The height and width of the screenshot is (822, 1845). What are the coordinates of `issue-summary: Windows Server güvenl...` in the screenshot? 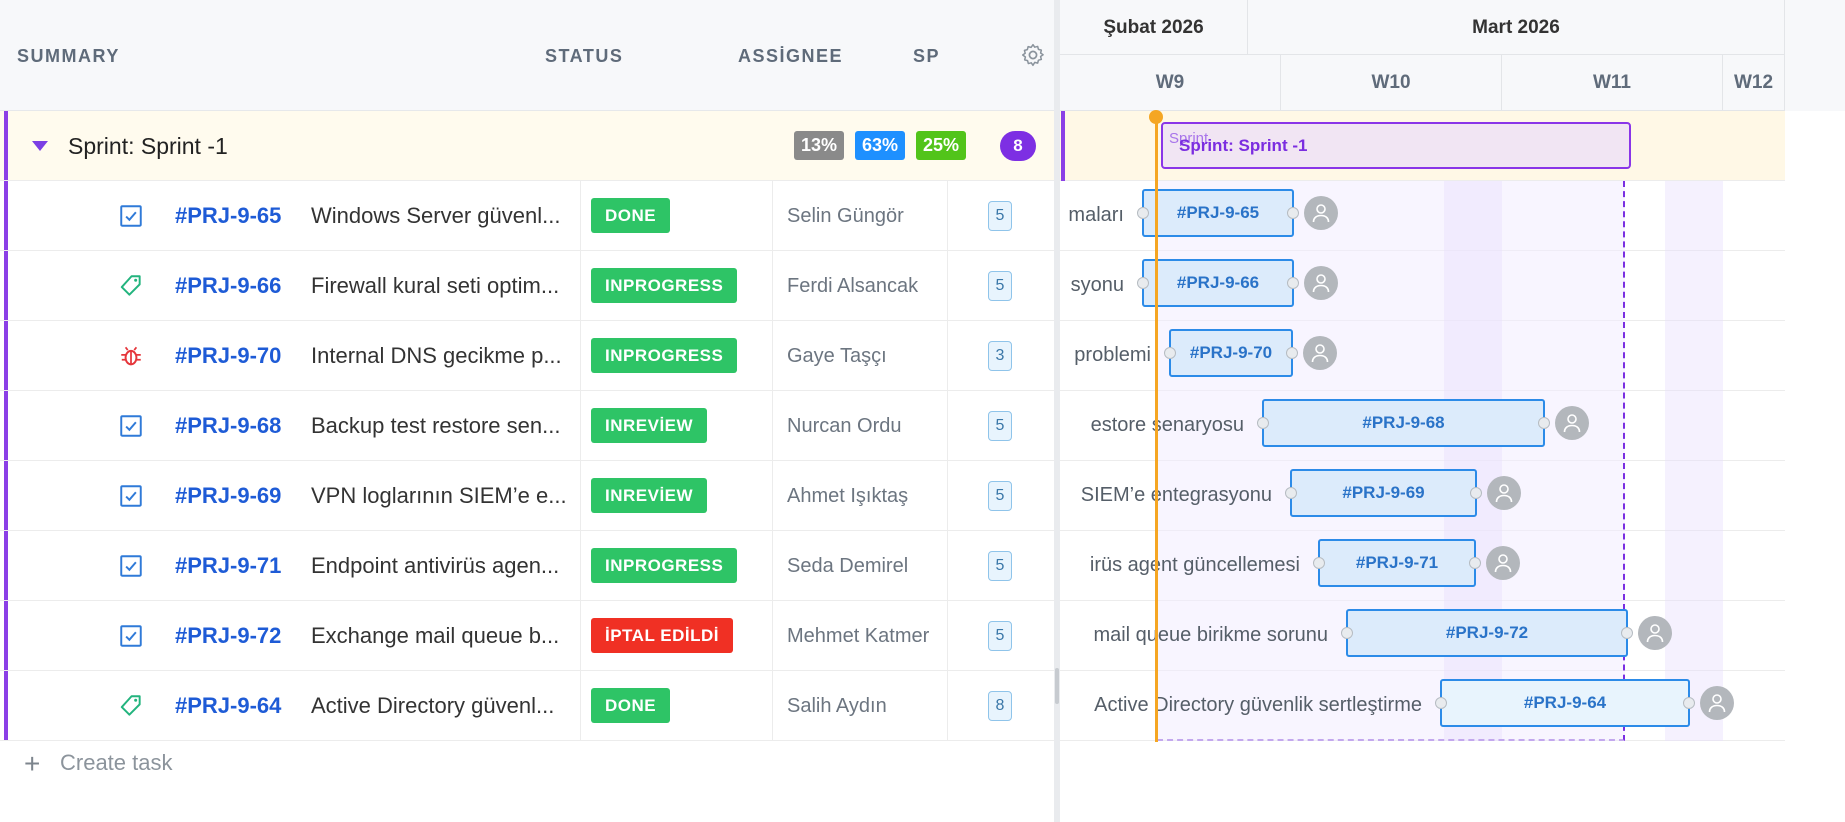 It's located at (435, 216).